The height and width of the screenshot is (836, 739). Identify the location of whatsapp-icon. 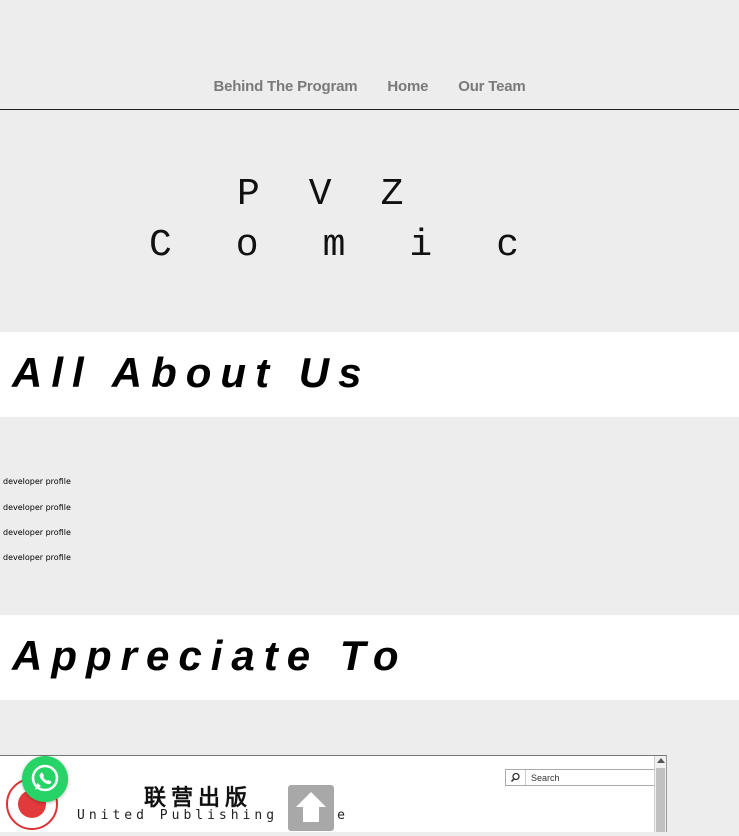
(45, 778).